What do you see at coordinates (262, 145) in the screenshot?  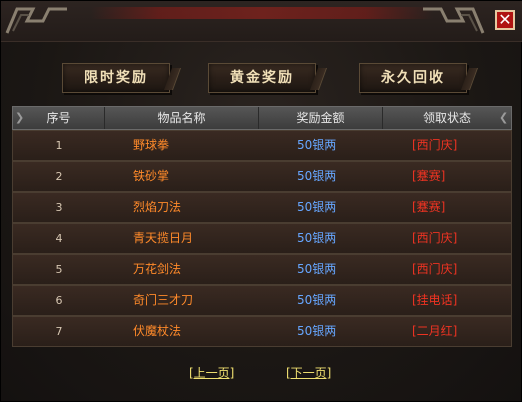 I see `table-row: 1 野球拳 50银两 [西门庆]` at bounding box center [262, 145].